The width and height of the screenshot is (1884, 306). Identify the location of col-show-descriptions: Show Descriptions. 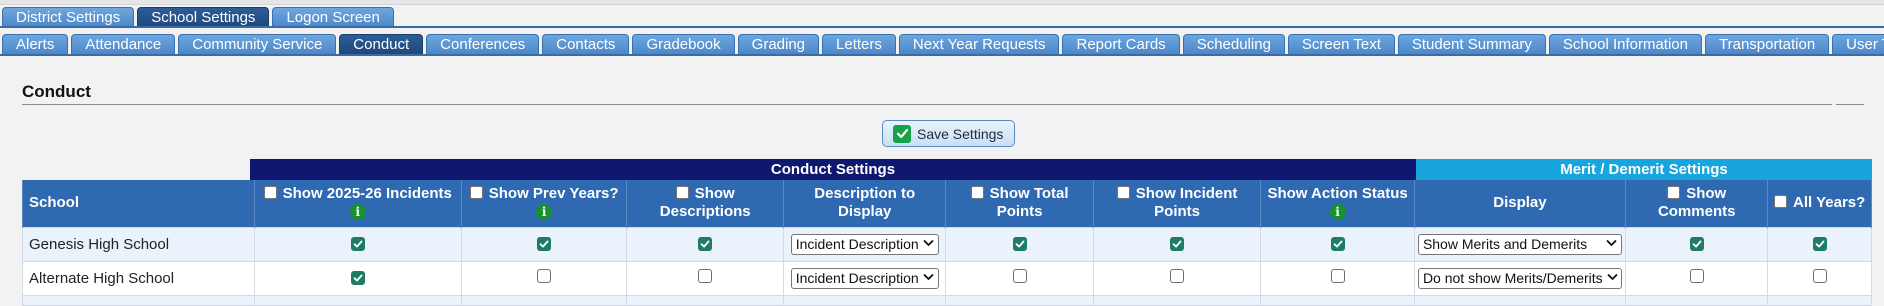
(705, 203).